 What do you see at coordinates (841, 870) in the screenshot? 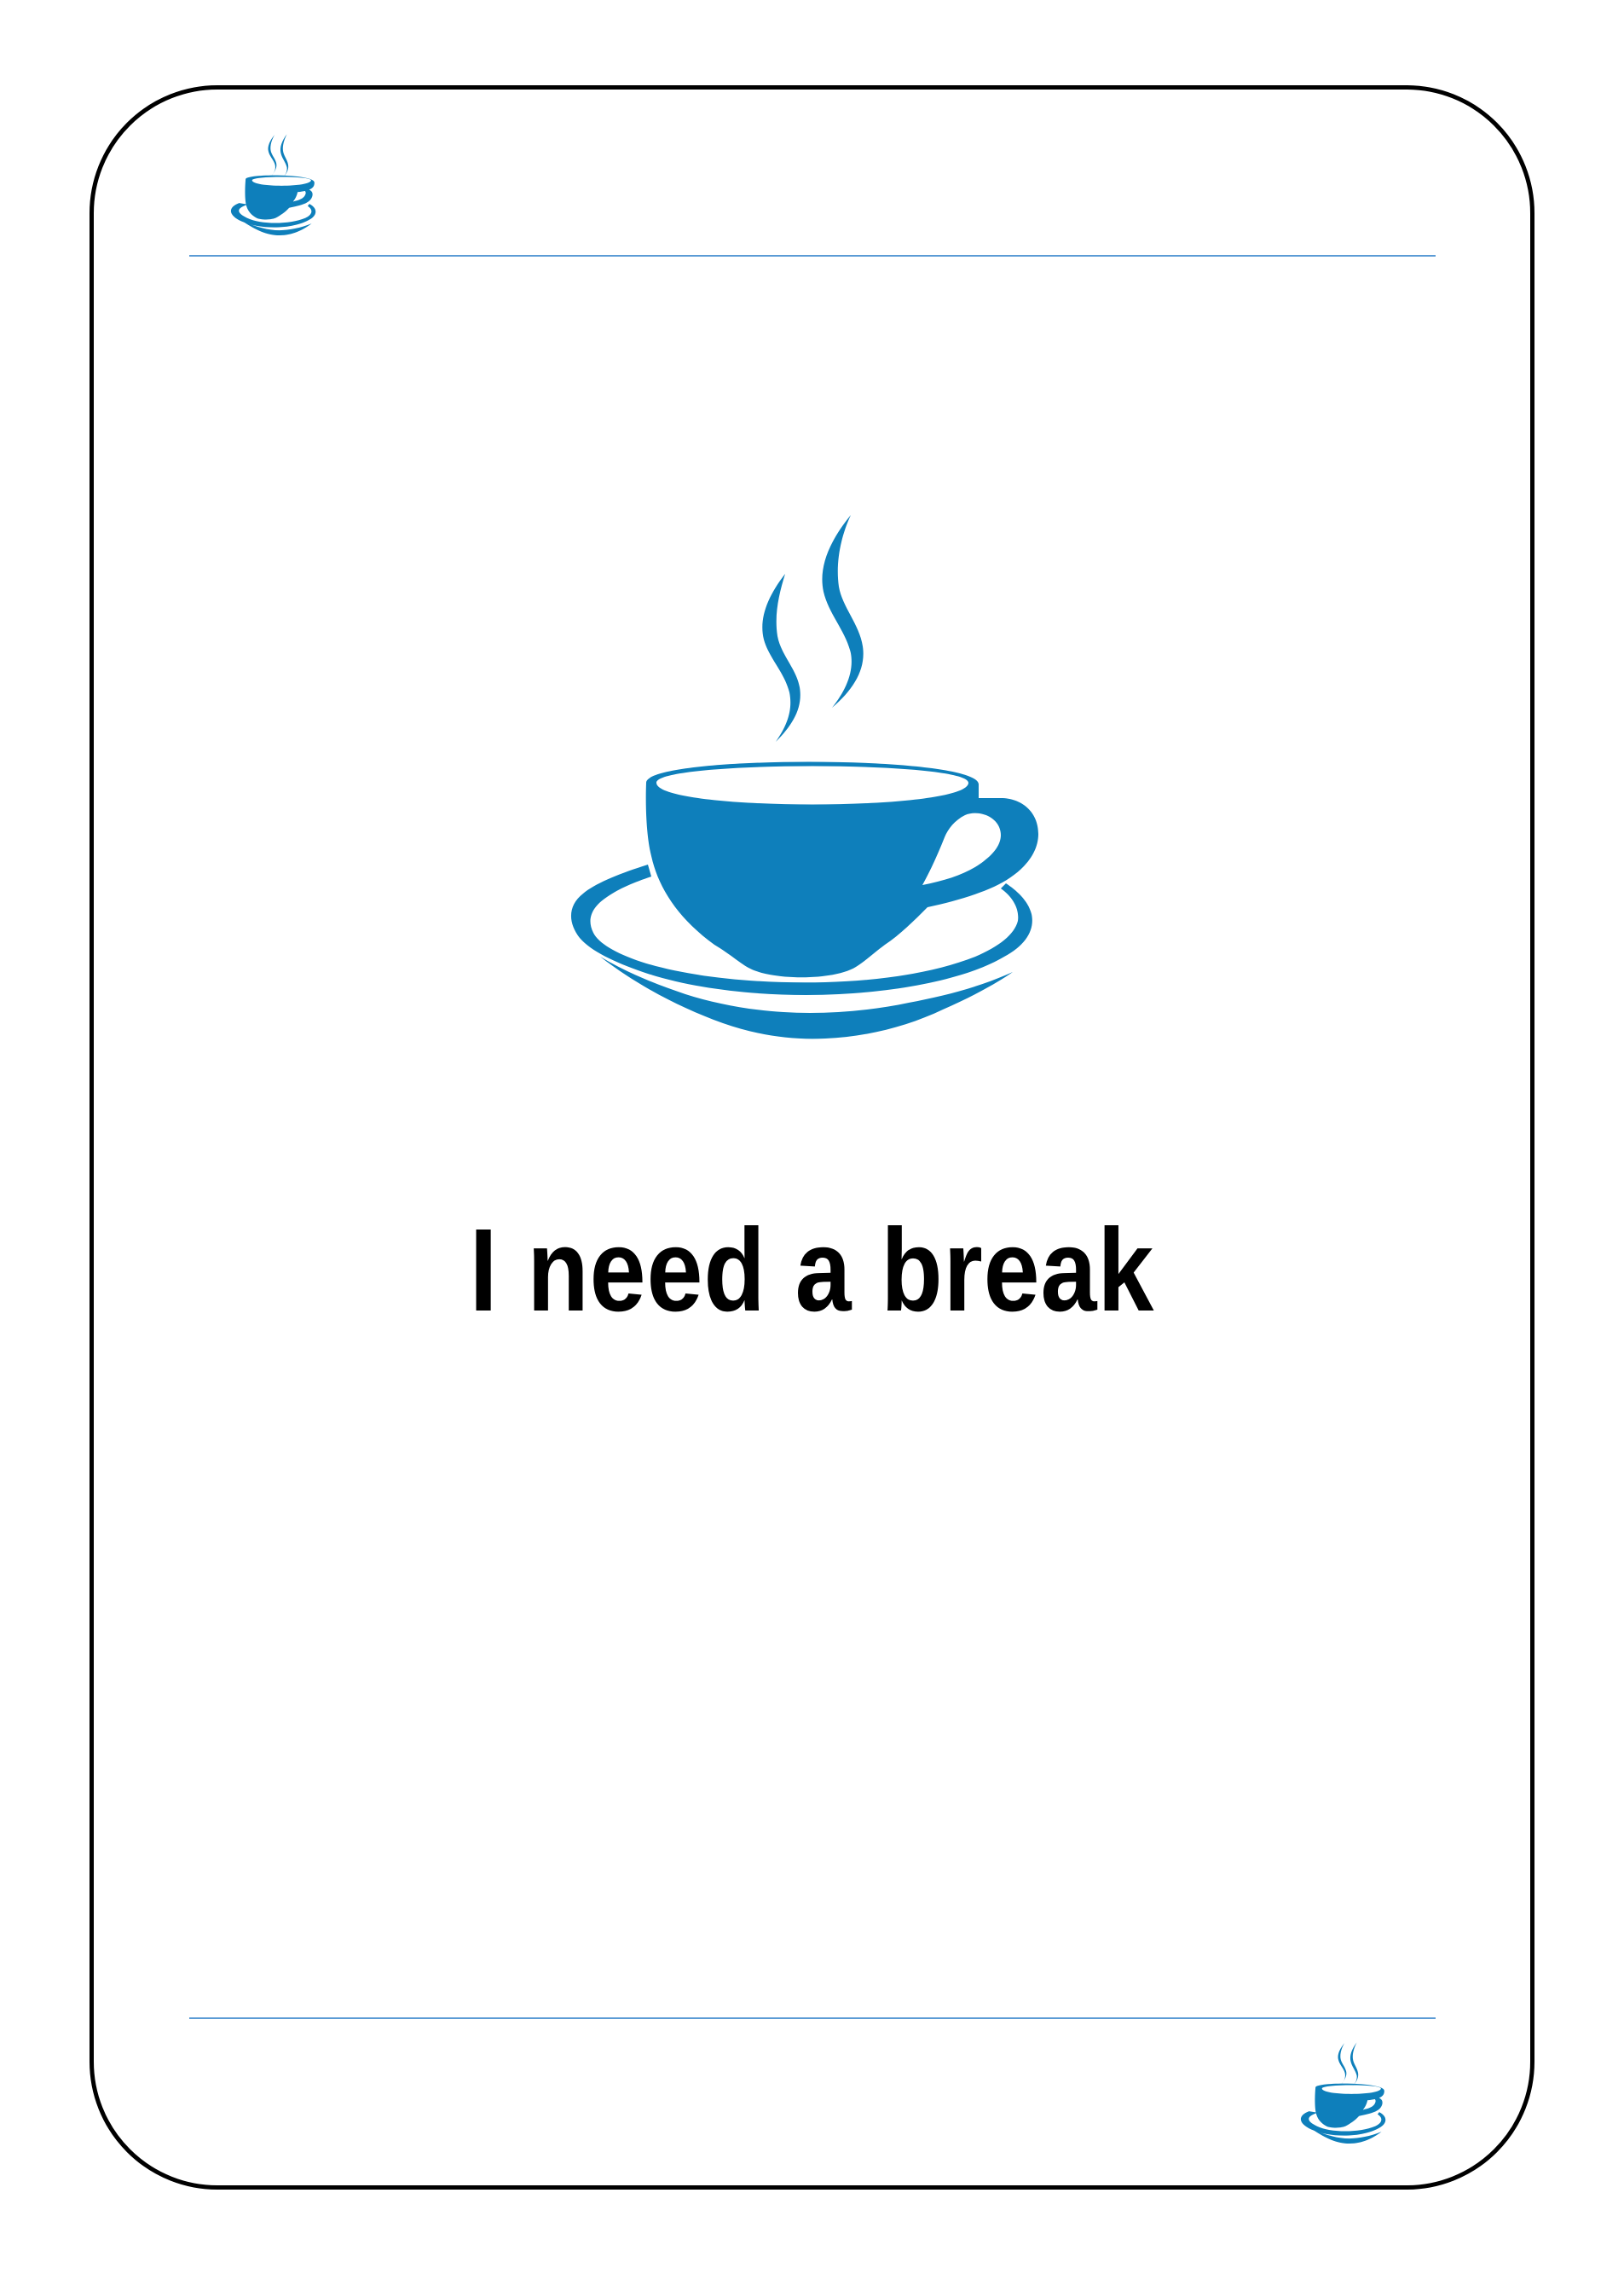
I see `cup-body` at bounding box center [841, 870].